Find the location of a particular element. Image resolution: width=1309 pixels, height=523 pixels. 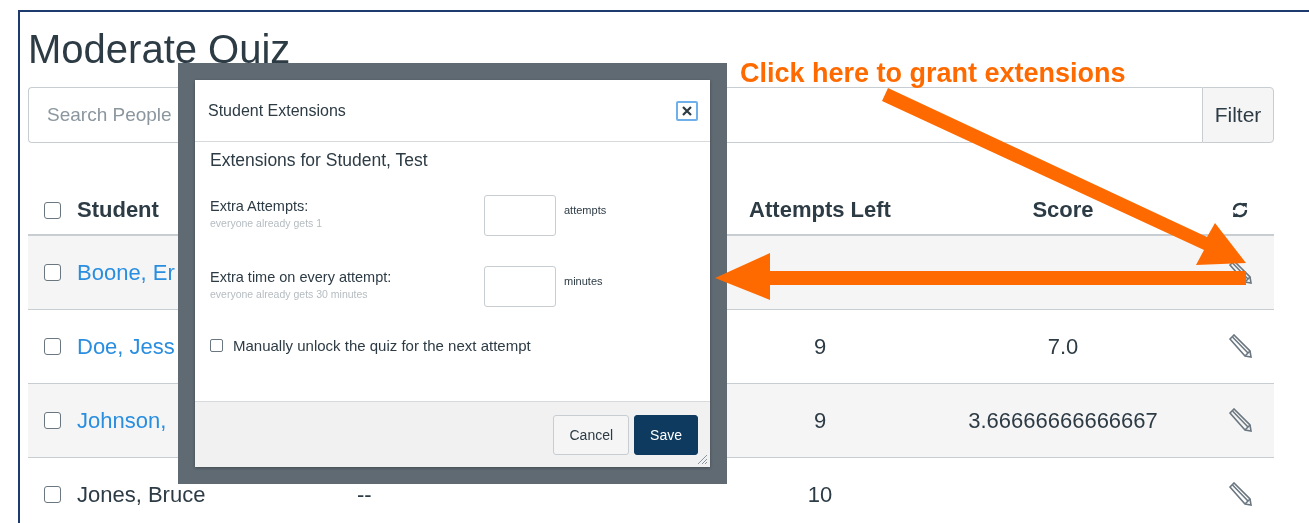

field-label: Extra Attempts: is located at coordinates (260, 206).